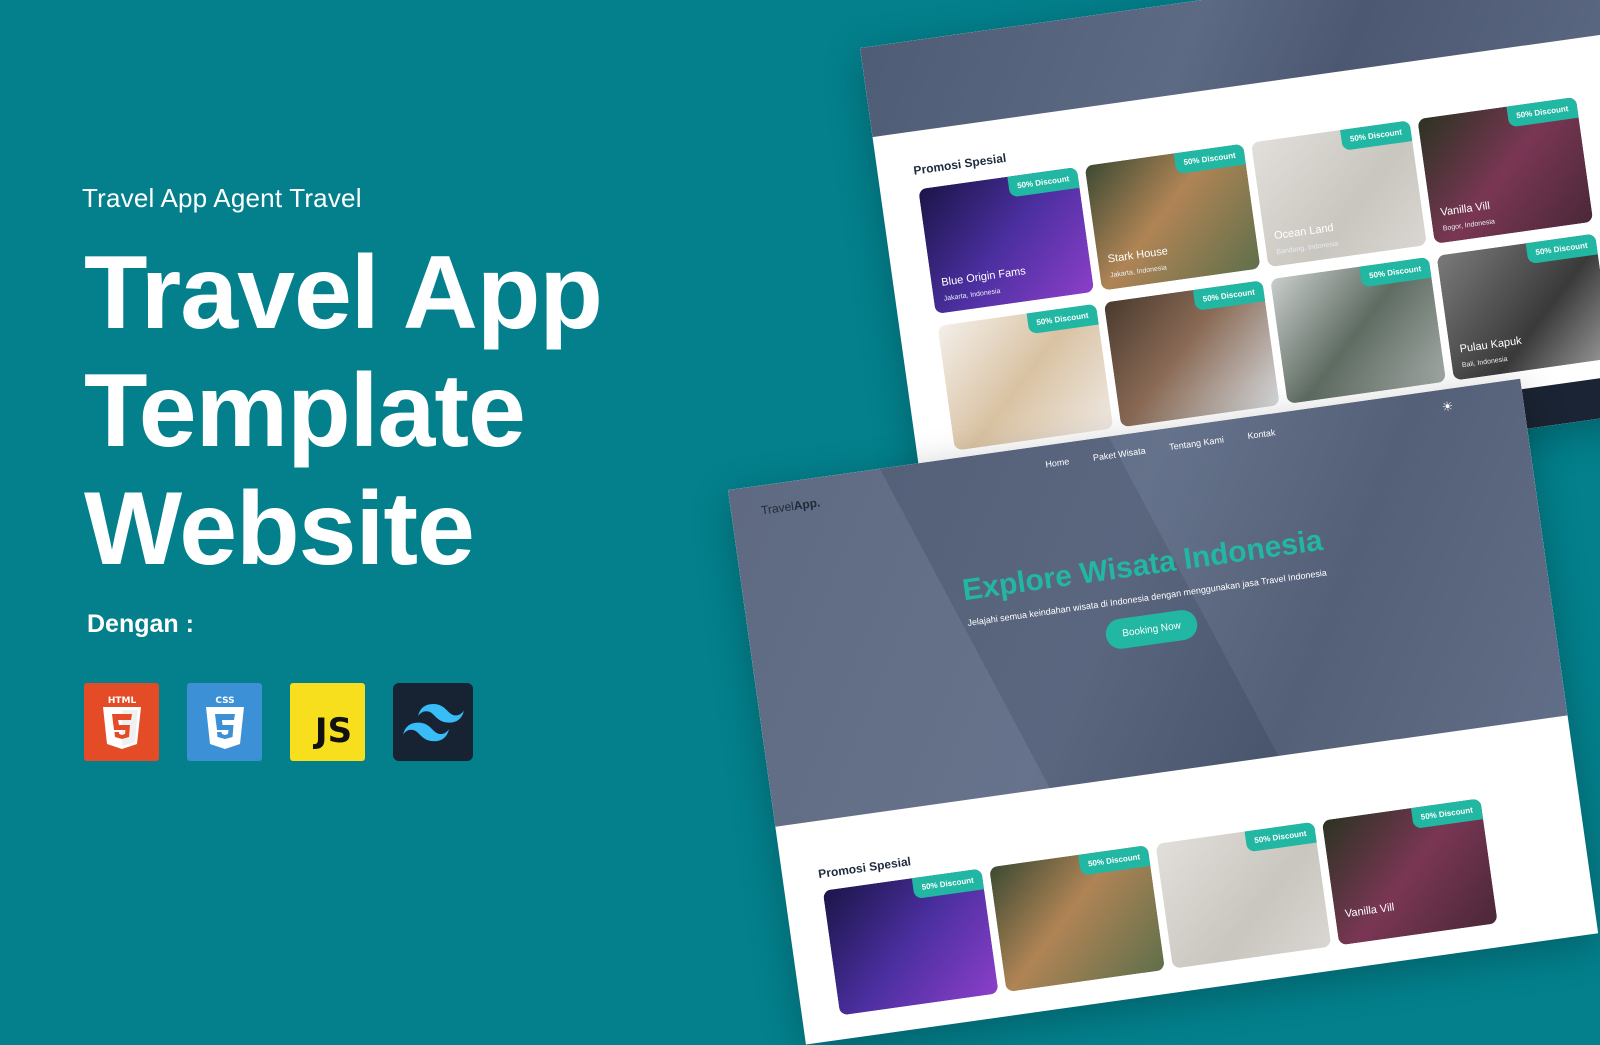 The height and width of the screenshot is (1045, 1600). What do you see at coordinates (121, 701) in the screenshot?
I see `html5-logo-label: HTML` at bounding box center [121, 701].